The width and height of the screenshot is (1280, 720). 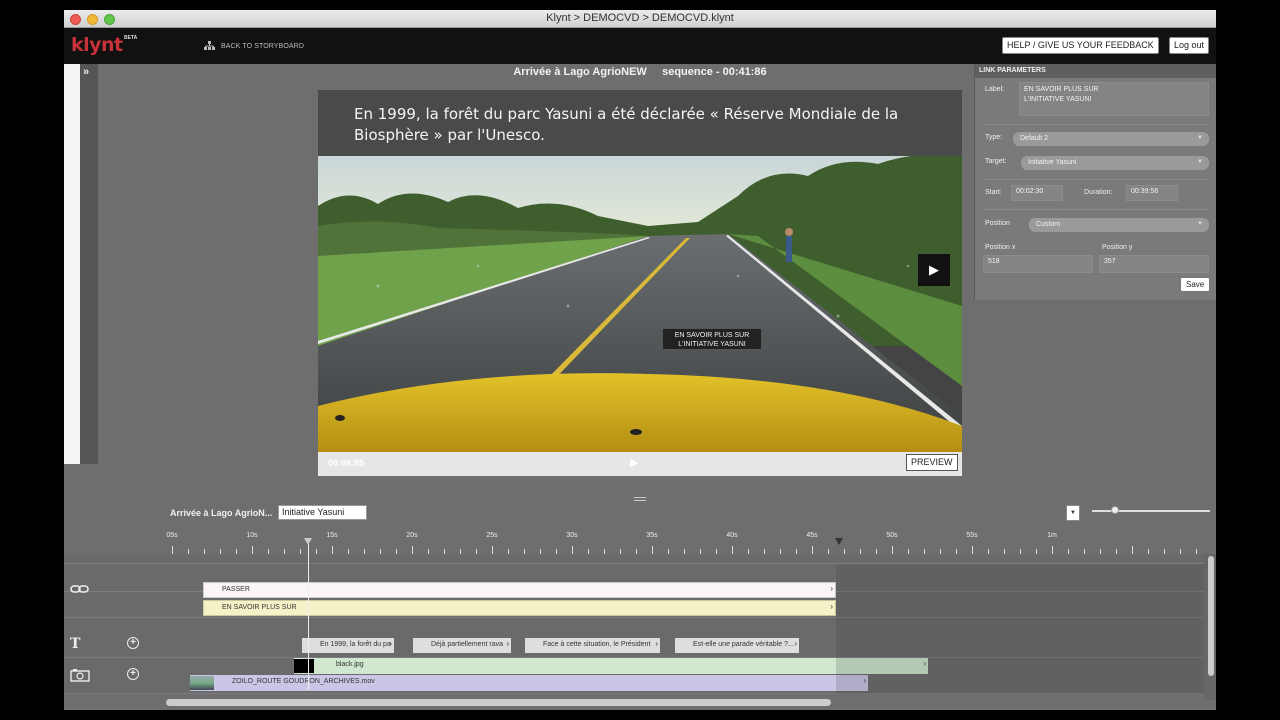 I want to click on link-clip-label: PASSER, so click(x=236, y=589).